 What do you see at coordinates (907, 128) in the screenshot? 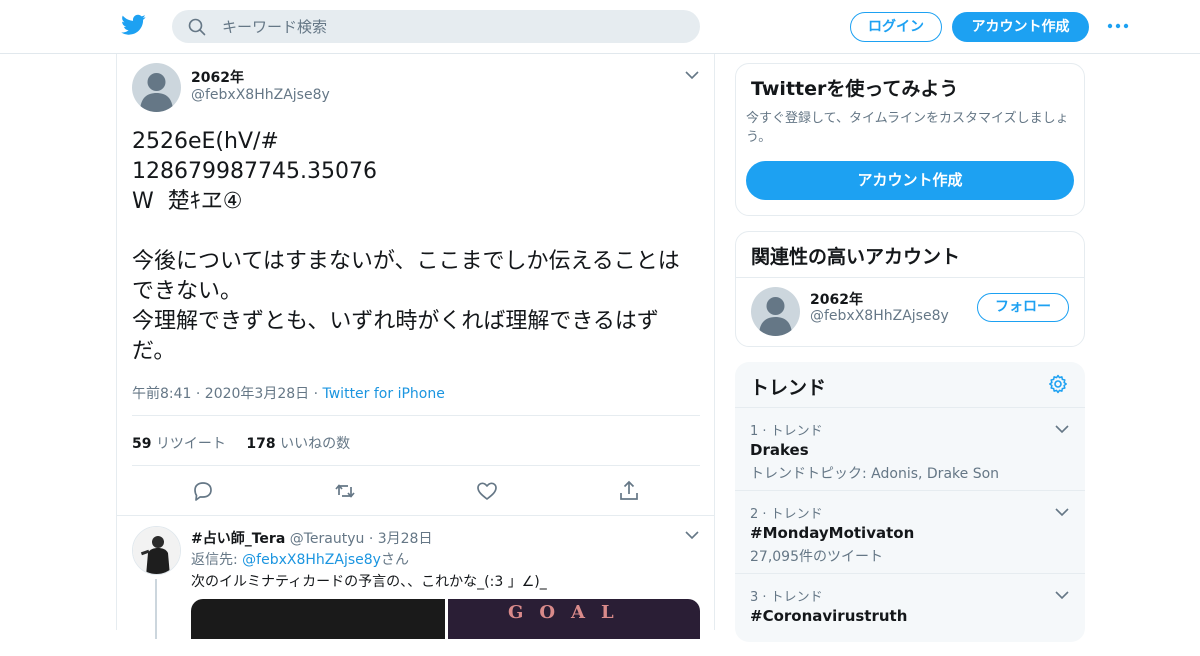
I see `signup-card-description: 今すぐ登録して、タイムラインをカスタマイズしましょう。` at bounding box center [907, 128].